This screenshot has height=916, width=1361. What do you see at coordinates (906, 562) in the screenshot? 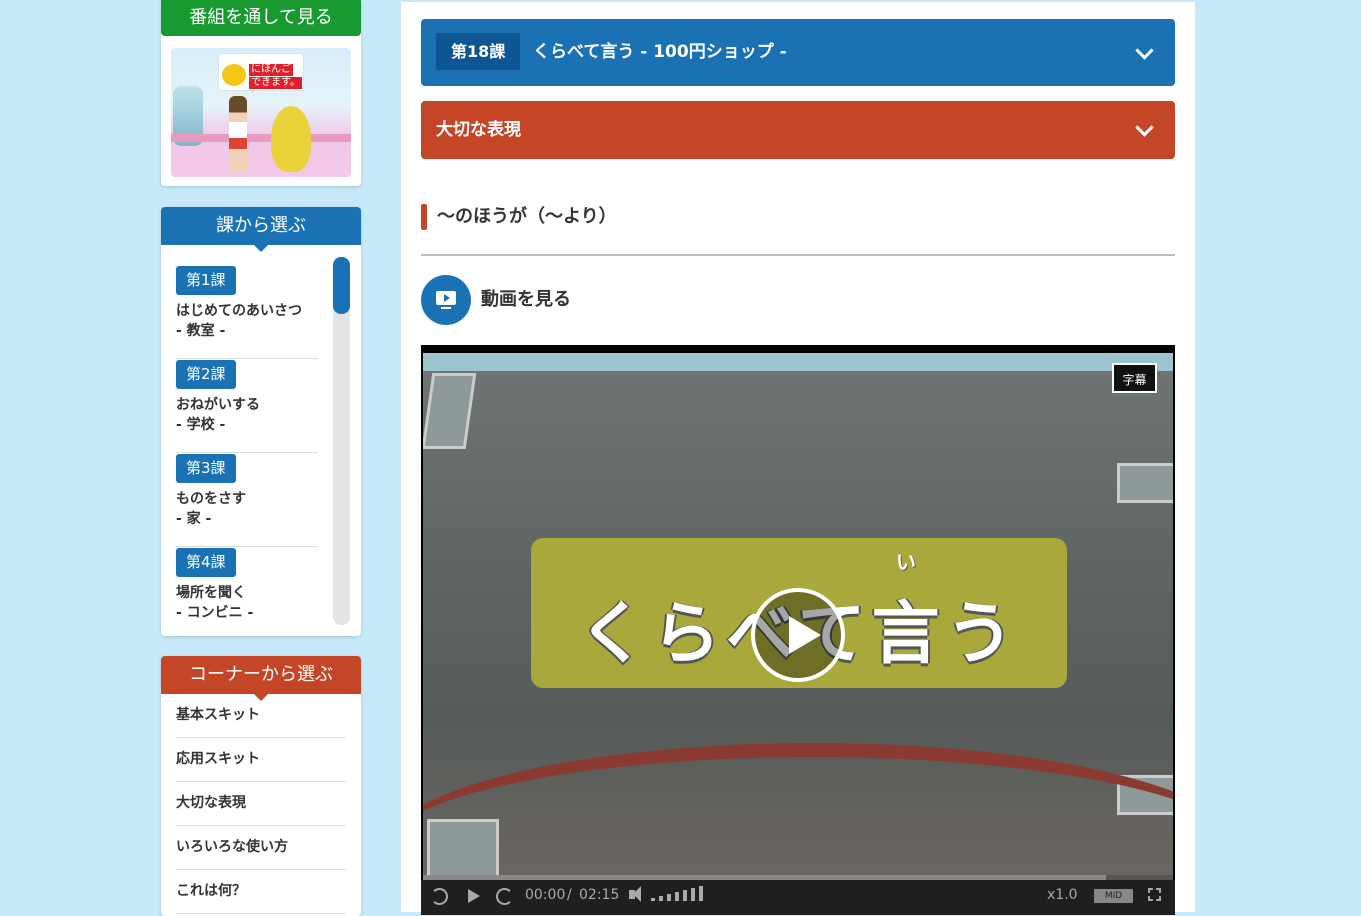
I see `video-title-ruby: い` at bounding box center [906, 562].